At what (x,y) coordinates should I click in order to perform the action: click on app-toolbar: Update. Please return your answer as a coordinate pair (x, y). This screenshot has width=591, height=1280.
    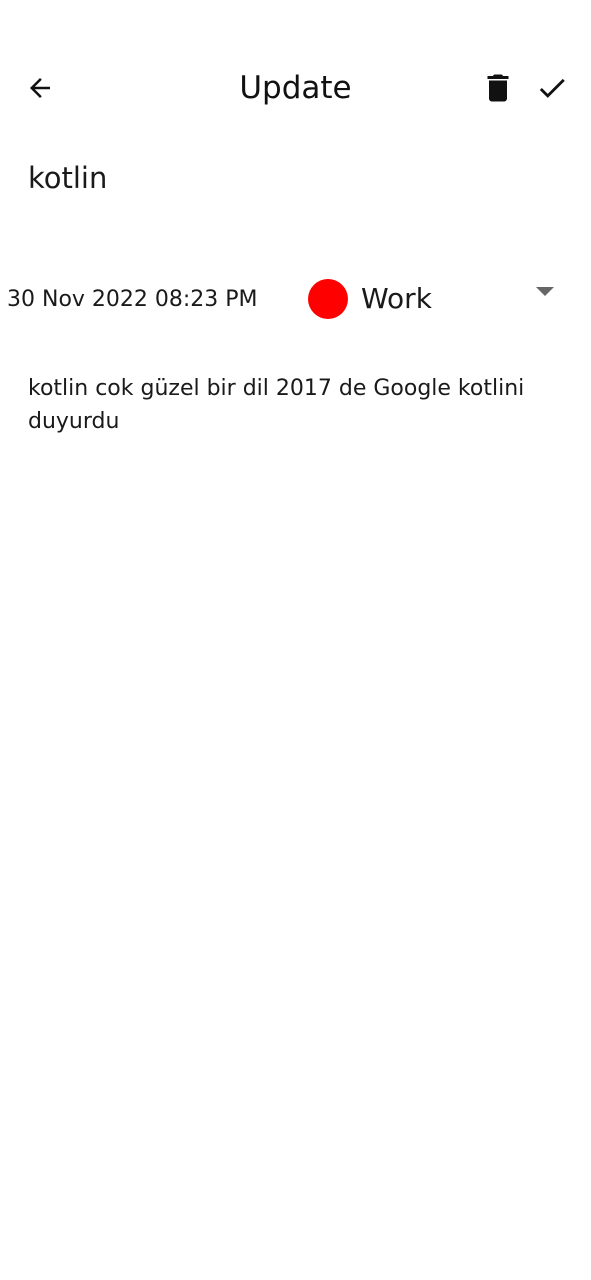
    Looking at the image, I should click on (295, 88).